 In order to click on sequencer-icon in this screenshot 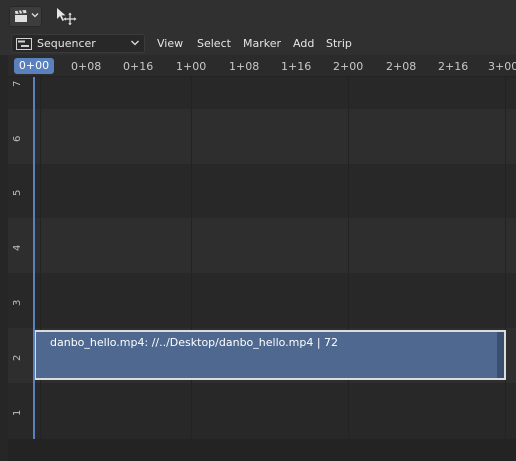, I will do `click(24, 44)`.